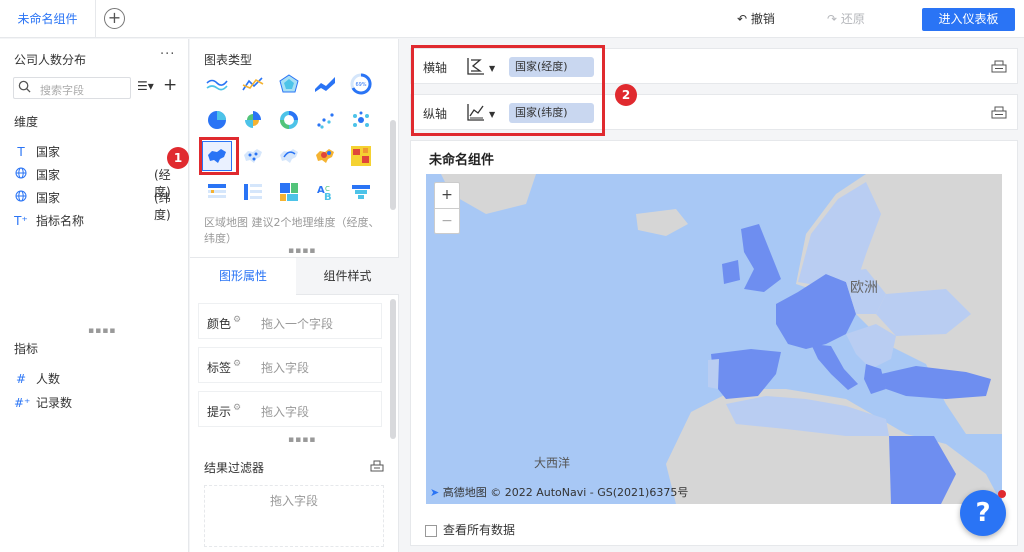  What do you see at coordinates (253, 192) in the screenshot?
I see `chart-type-cross-table` at bounding box center [253, 192].